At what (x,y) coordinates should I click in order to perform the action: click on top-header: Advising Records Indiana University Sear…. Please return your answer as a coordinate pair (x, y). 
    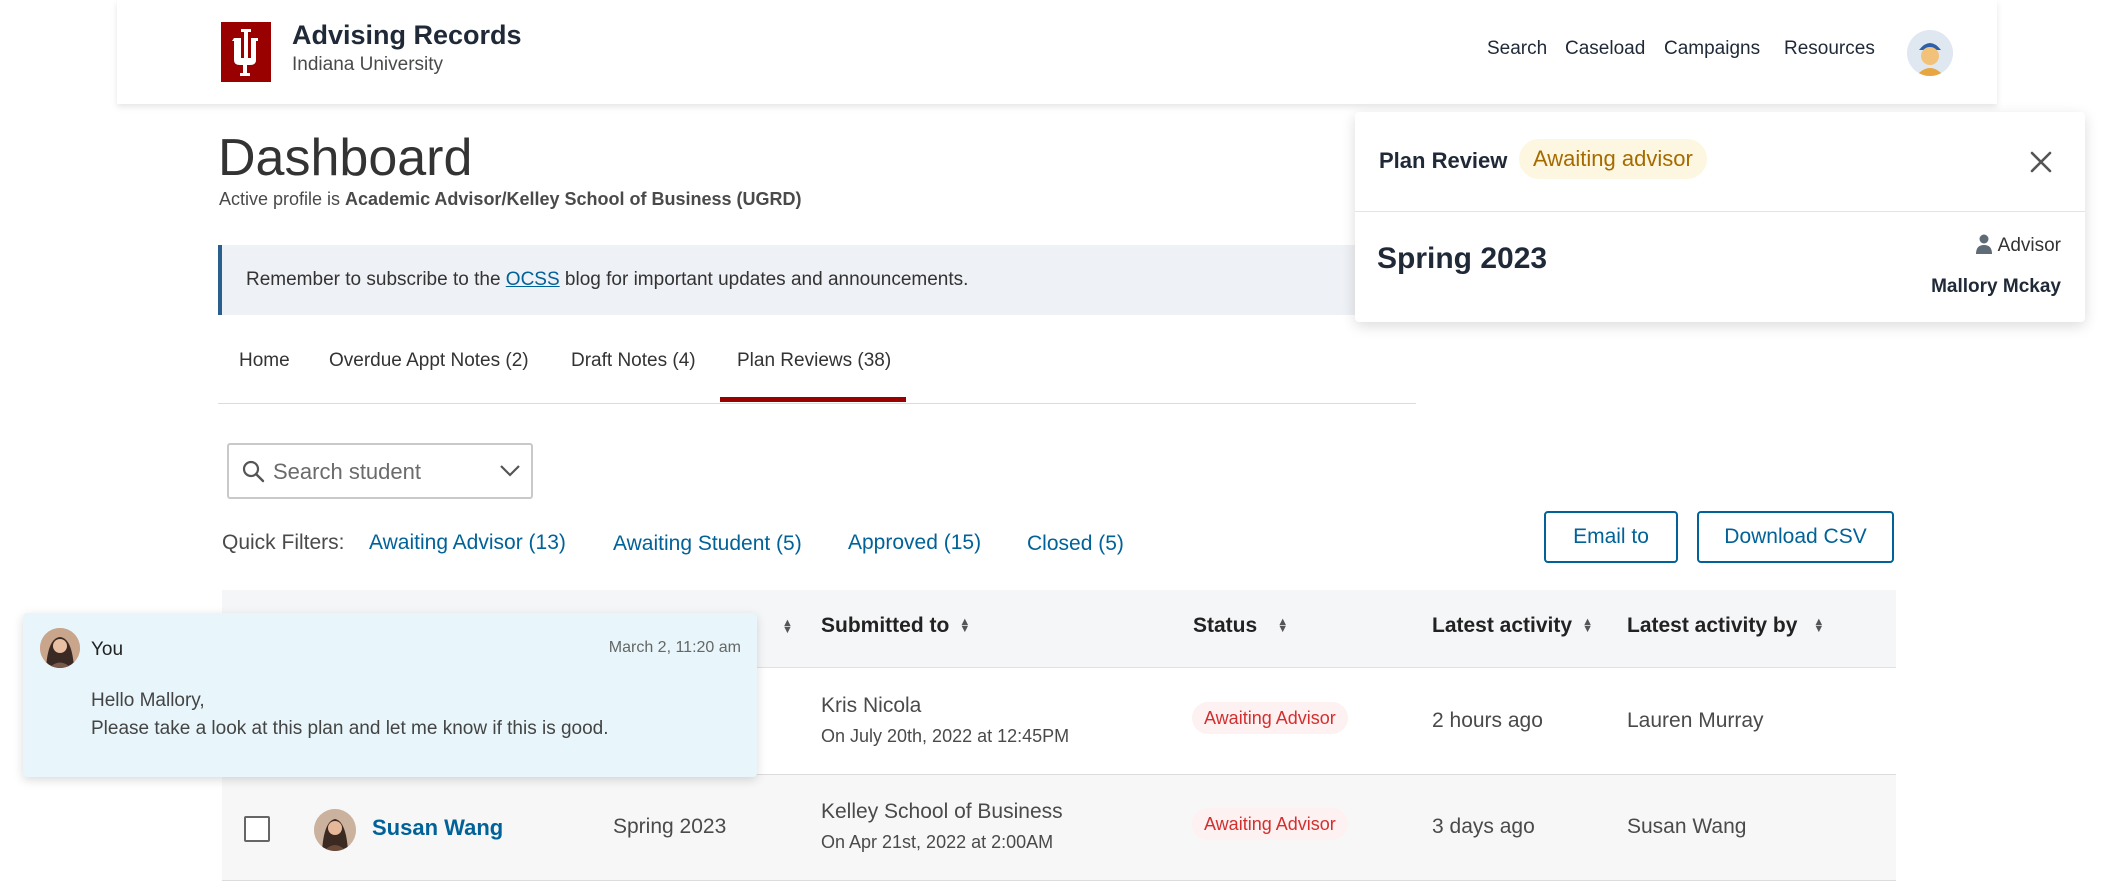
    Looking at the image, I should click on (1057, 52).